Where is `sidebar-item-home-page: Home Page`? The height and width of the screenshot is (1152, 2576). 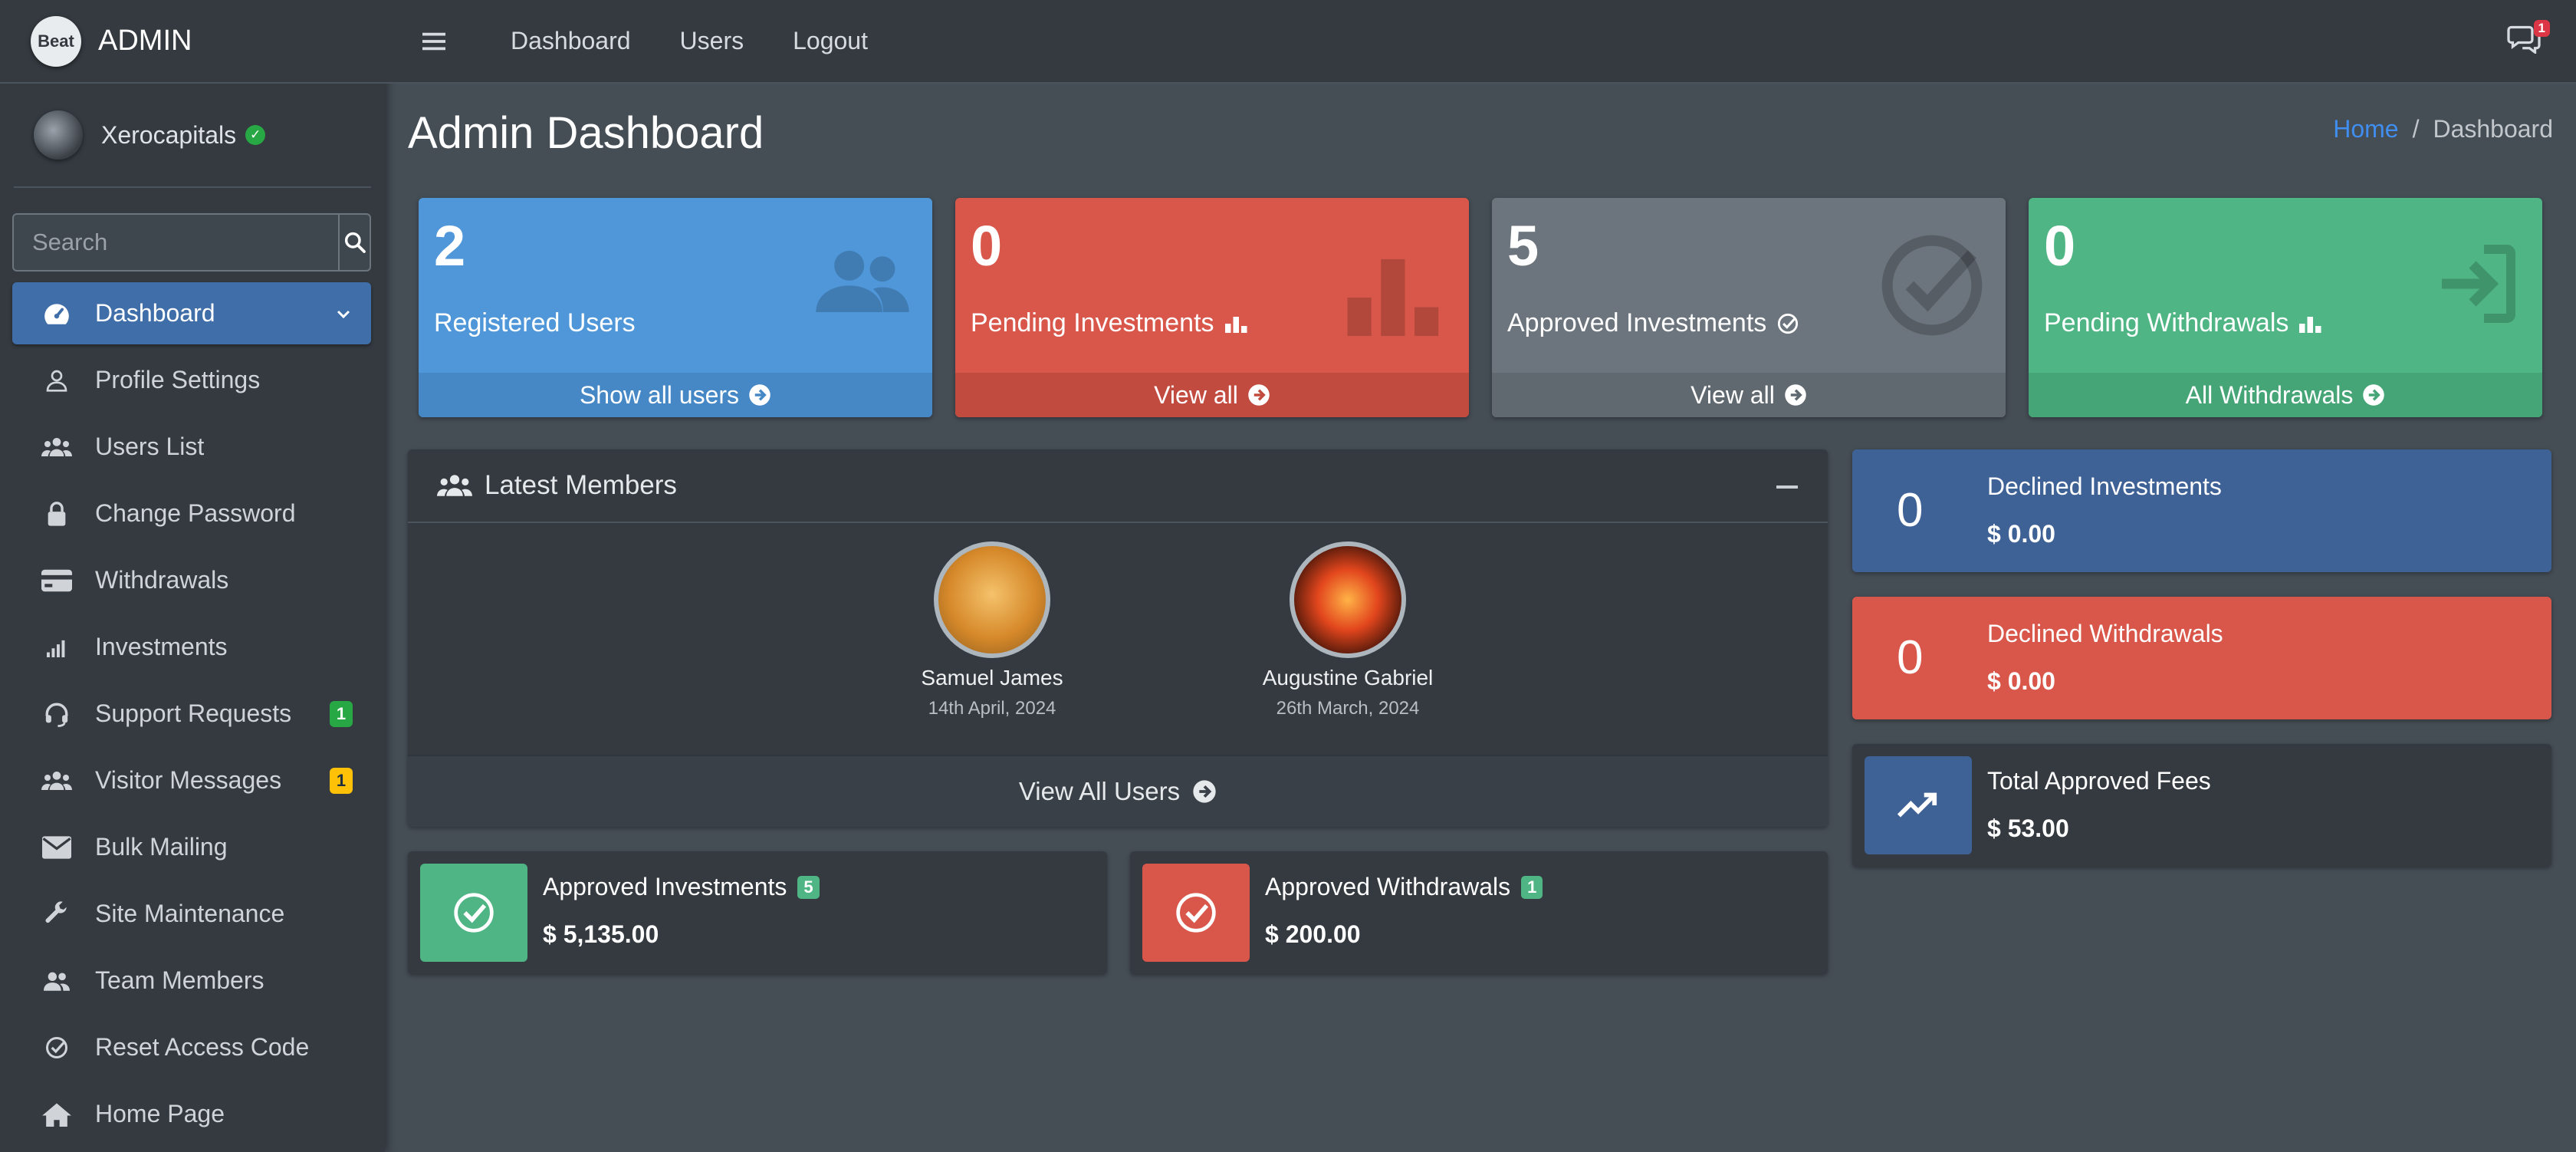 sidebar-item-home-page: Home Page is located at coordinates (192, 1114).